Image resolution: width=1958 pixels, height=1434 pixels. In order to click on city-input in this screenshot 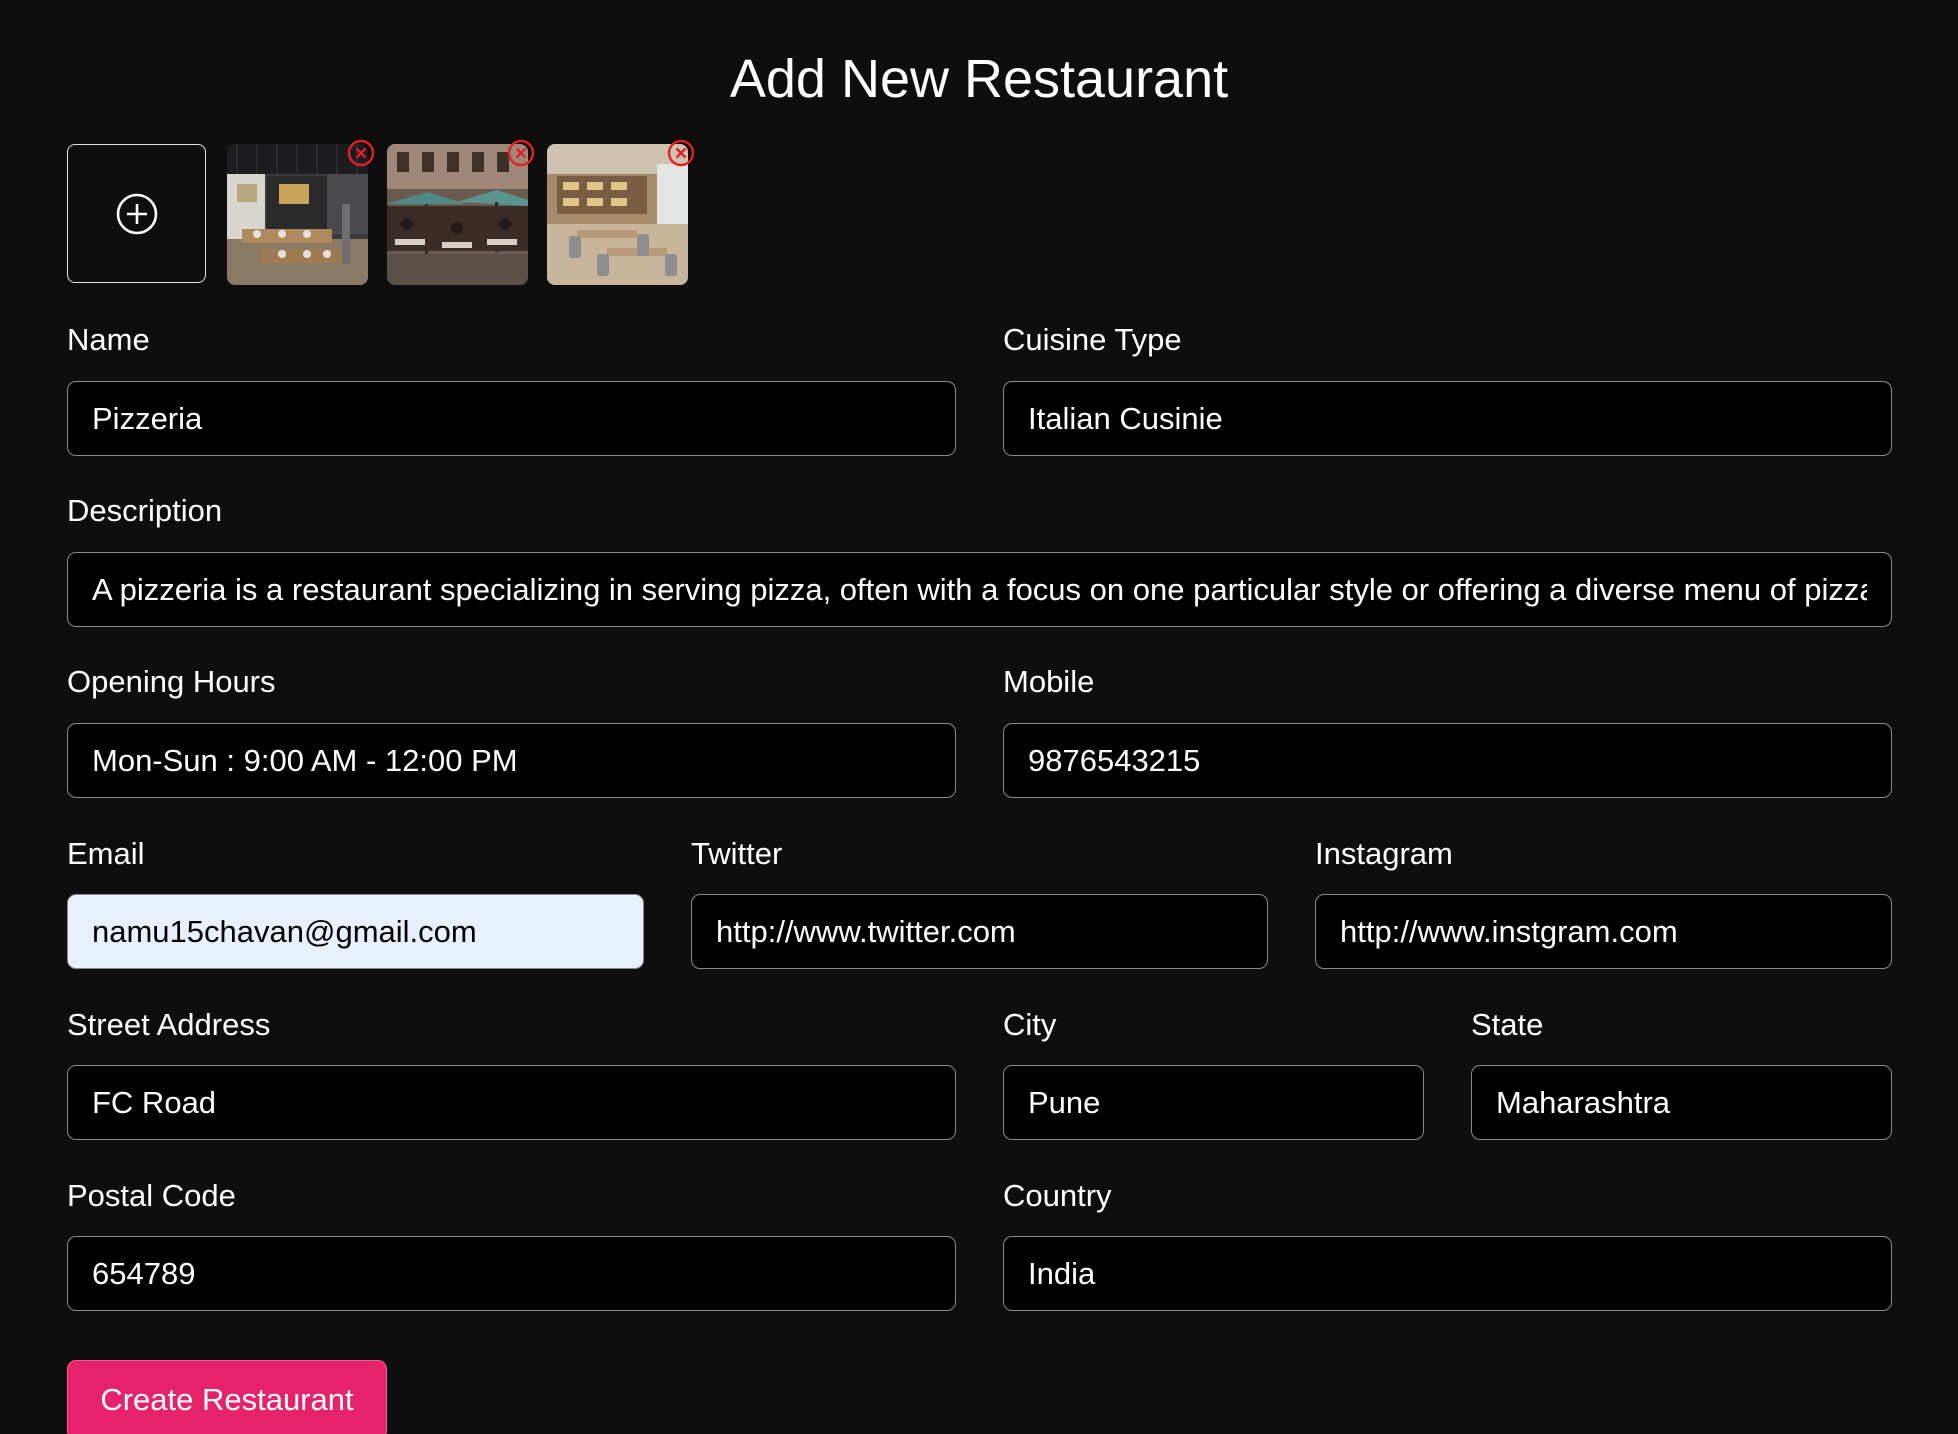, I will do `click(1213, 1102)`.